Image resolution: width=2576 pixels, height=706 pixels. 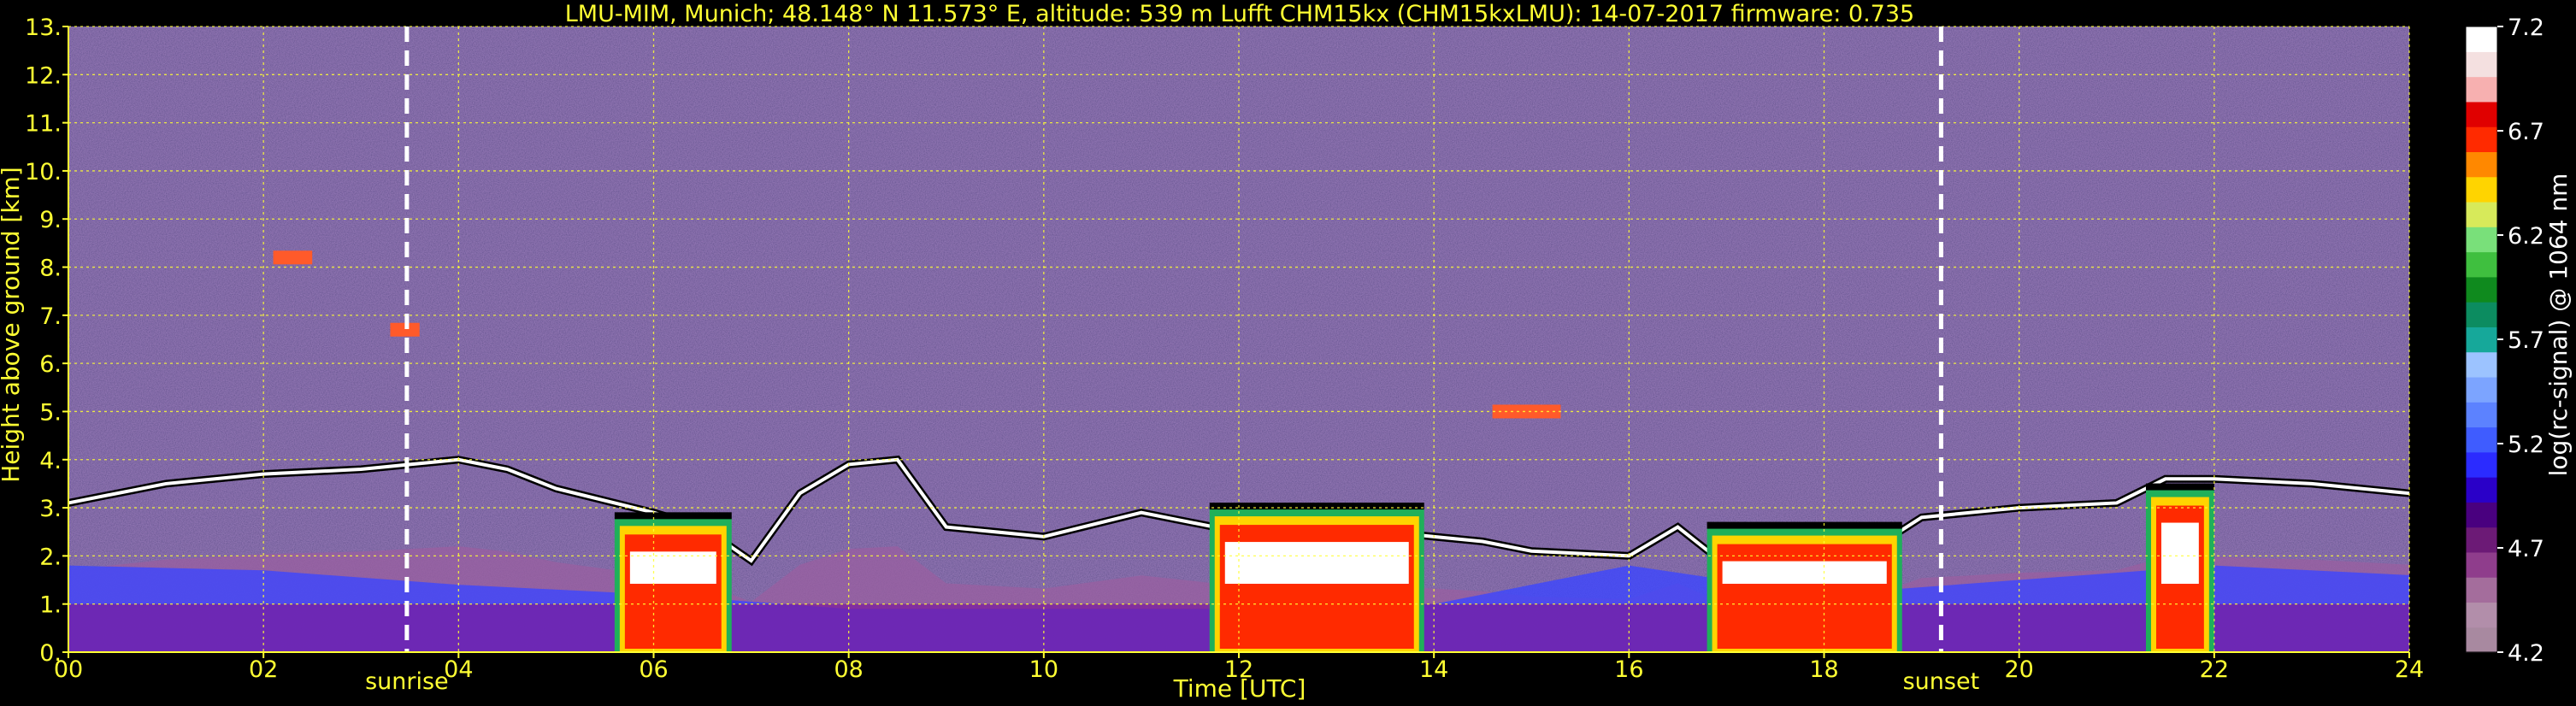 I want to click on y-tick-label: 12., so click(x=44, y=75).